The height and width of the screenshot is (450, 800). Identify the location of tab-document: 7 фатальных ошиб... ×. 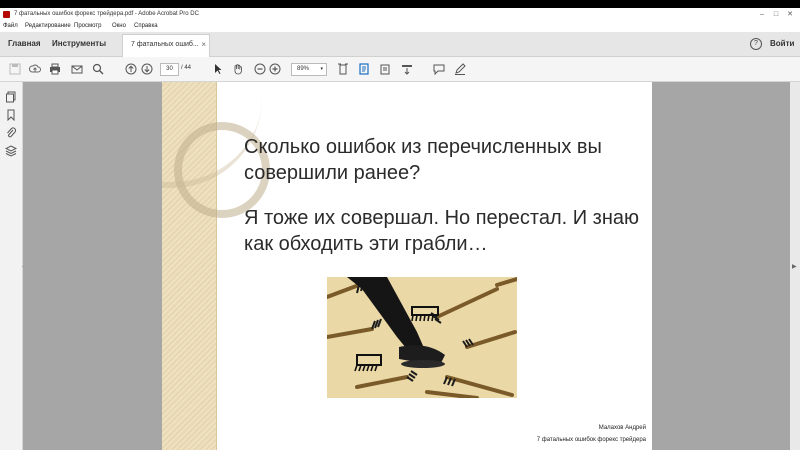
(166, 45).